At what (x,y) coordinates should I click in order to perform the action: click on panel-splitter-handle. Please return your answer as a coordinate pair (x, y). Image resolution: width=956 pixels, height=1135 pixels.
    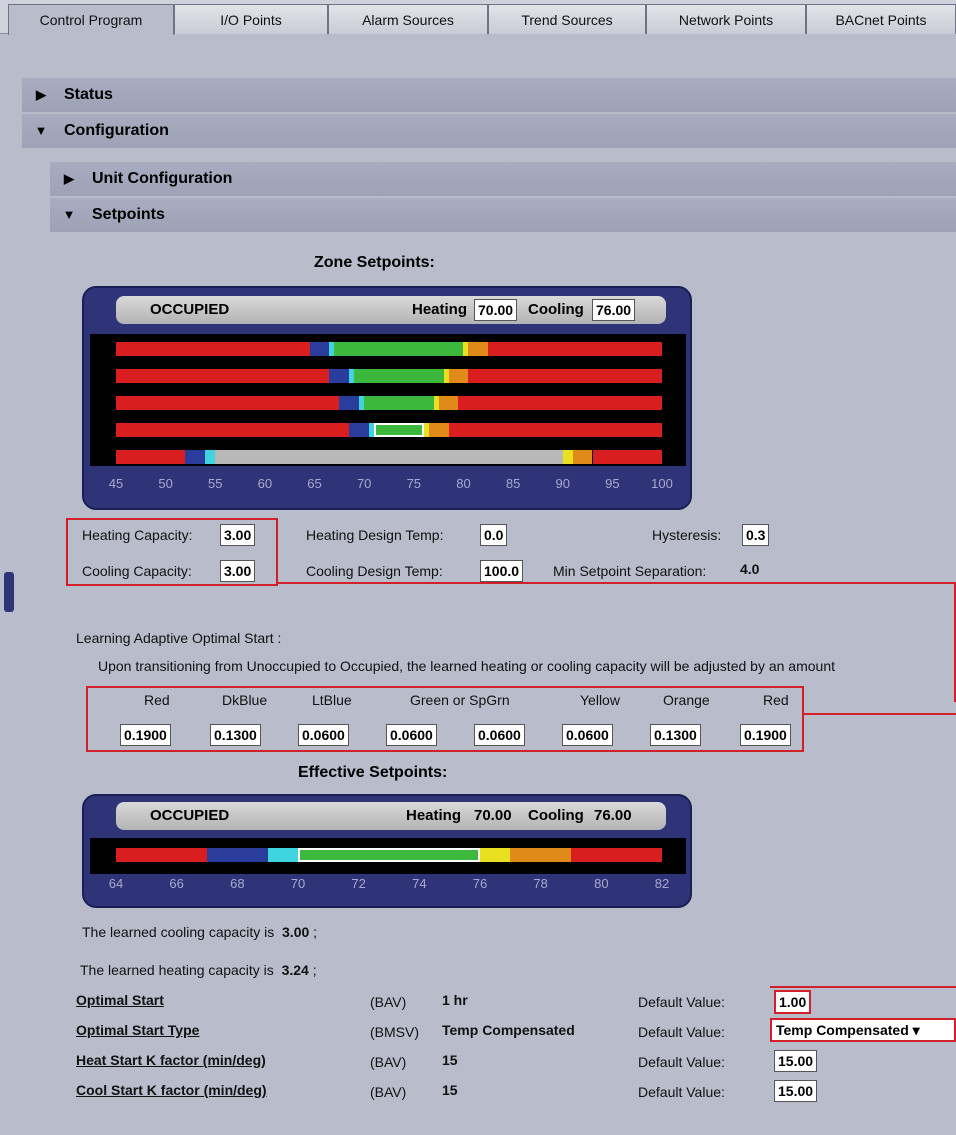
    Looking at the image, I should click on (9, 592).